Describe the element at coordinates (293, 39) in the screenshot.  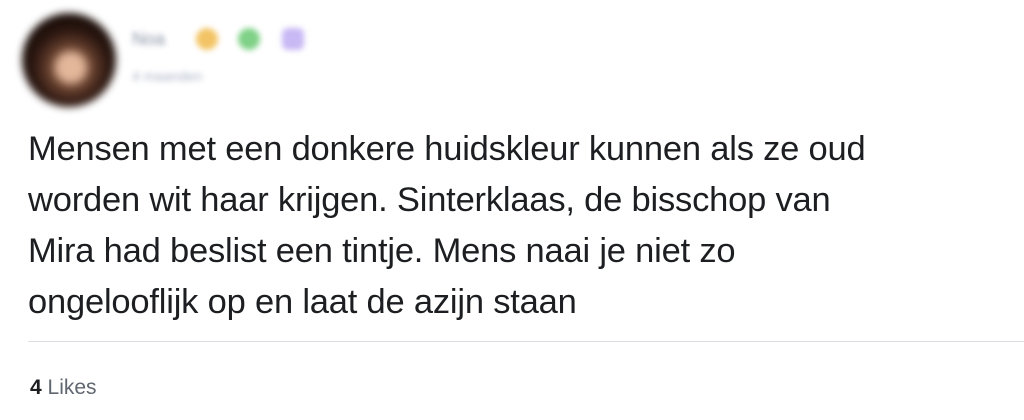
I see `square-badge-icon` at that location.